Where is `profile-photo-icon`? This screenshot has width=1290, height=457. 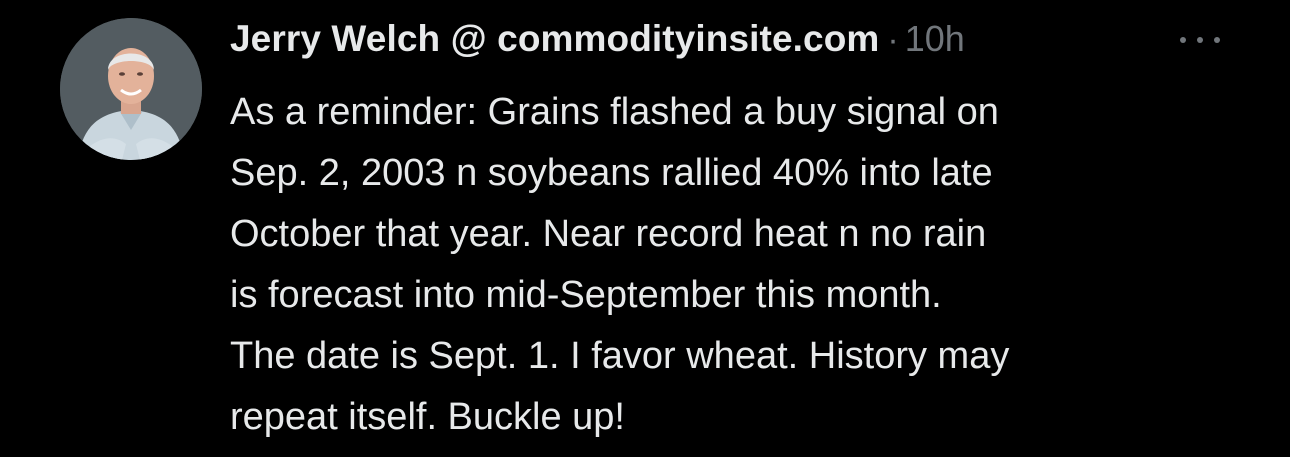
profile-photo-icon is located at coordinates (131, 89).